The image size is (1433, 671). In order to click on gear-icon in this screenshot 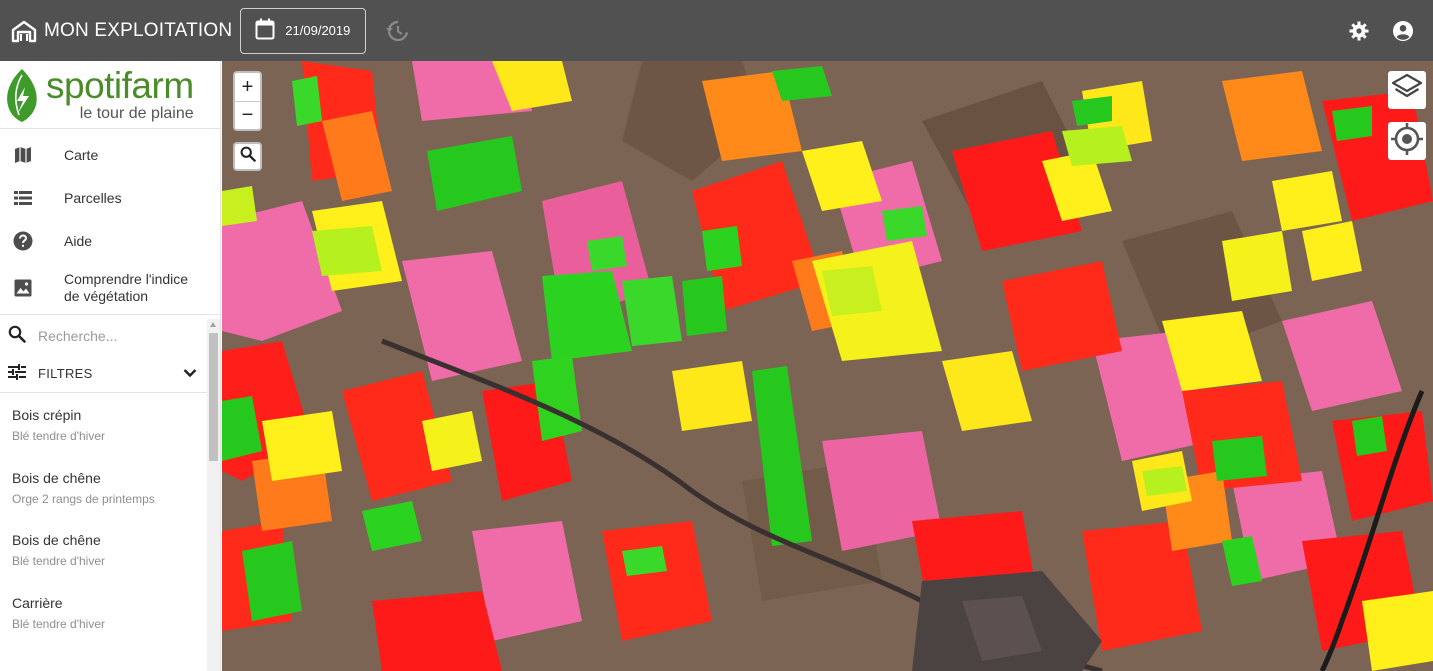, I will do `click(1359, 31)`.